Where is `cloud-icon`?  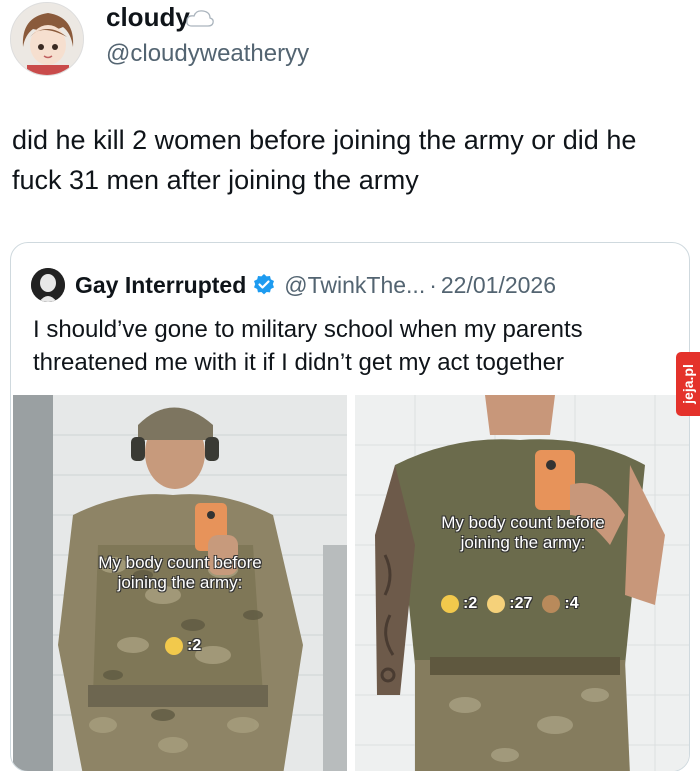 cloud-icon is located at coordinates (200, 18).